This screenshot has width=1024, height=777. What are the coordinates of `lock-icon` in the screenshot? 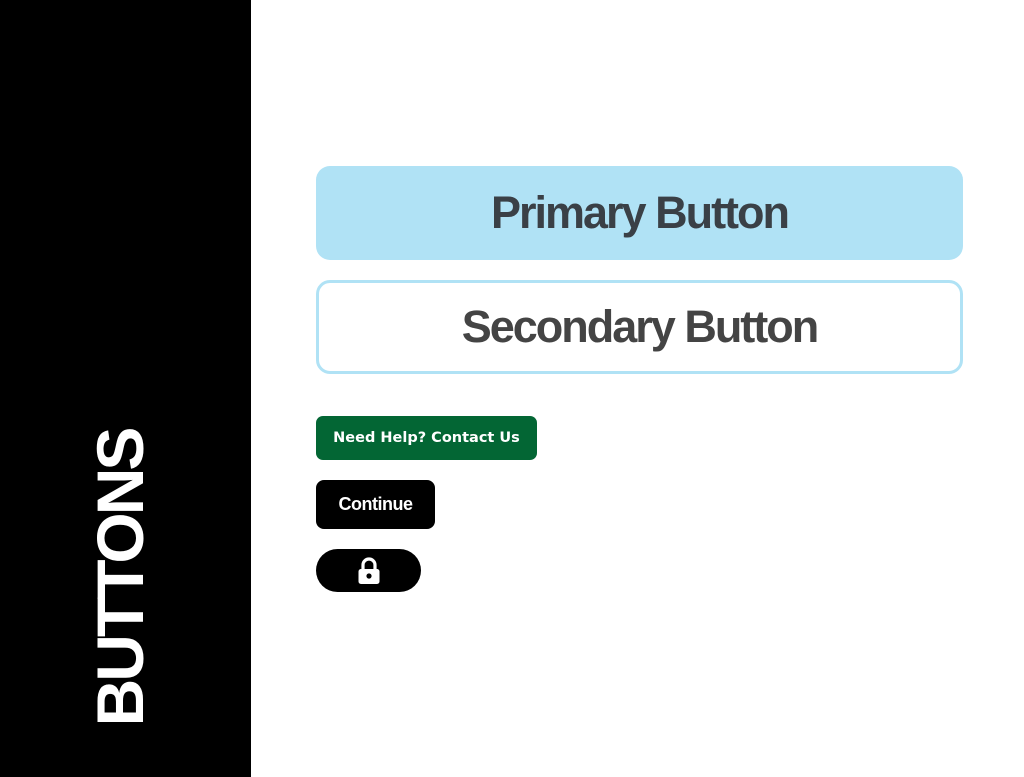 It's located at (368, 570).